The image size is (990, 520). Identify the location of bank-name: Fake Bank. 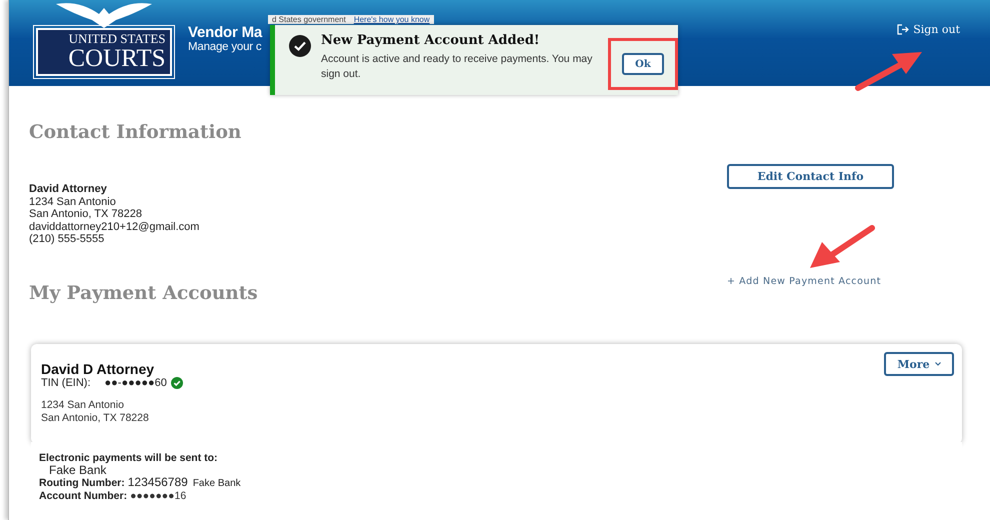
(77, 470).